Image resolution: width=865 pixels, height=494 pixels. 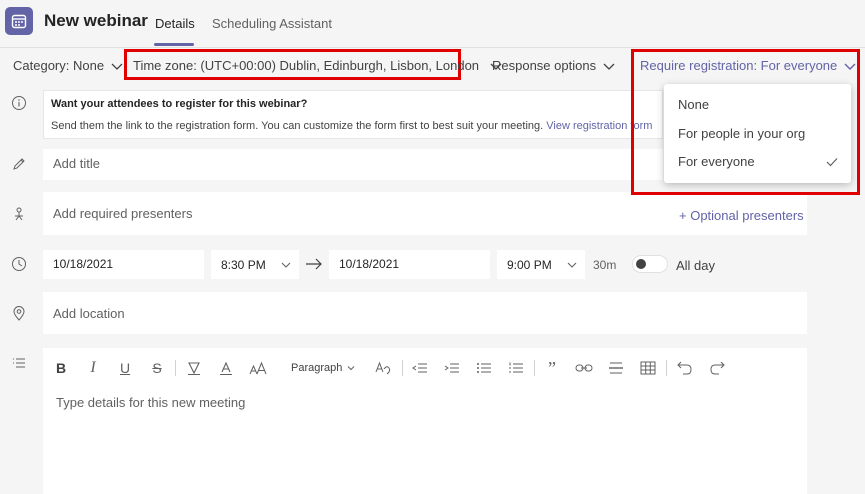 What do you see at coordinates (19, 164) in the screenshot?
I see `pencil-icon` at bounding box center [19, 164].